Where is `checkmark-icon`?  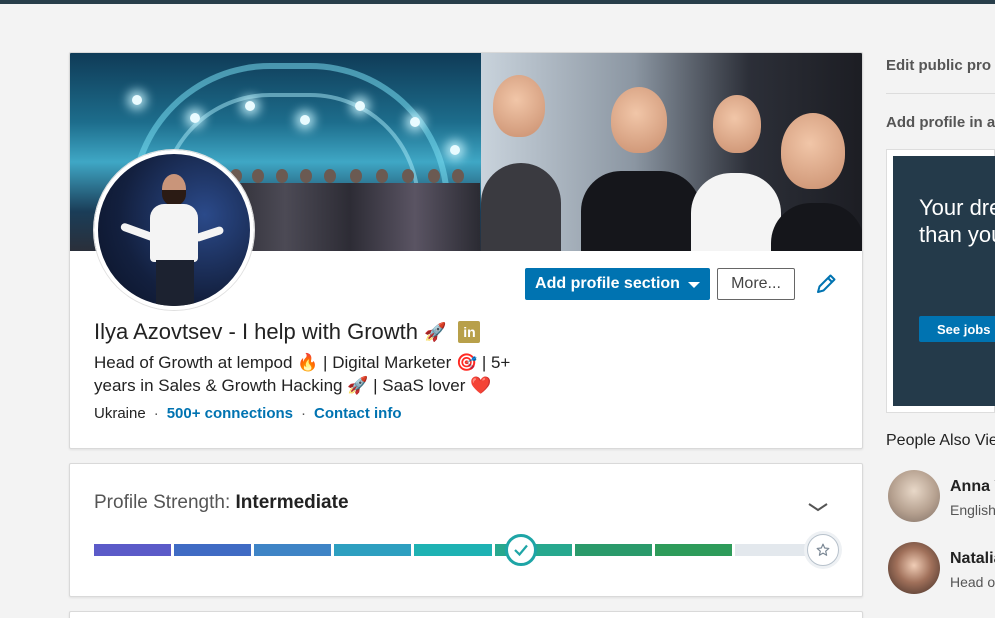
checkmark-icon is located at coordinates (521, 550).